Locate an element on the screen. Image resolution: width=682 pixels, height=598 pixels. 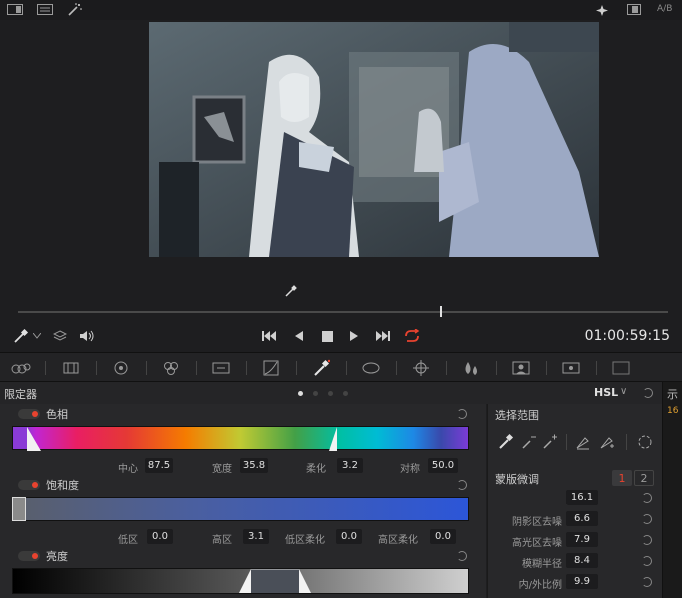
tracker-icon is located at coordinates (421, 368).